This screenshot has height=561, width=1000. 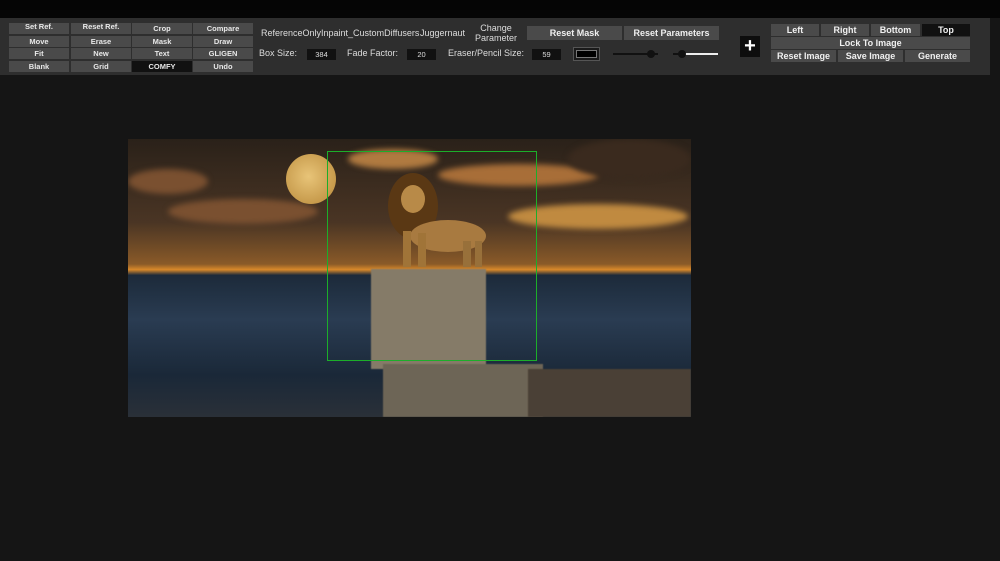 I want to click on tool-button-draw: Draw, so click(x=223, y=41).